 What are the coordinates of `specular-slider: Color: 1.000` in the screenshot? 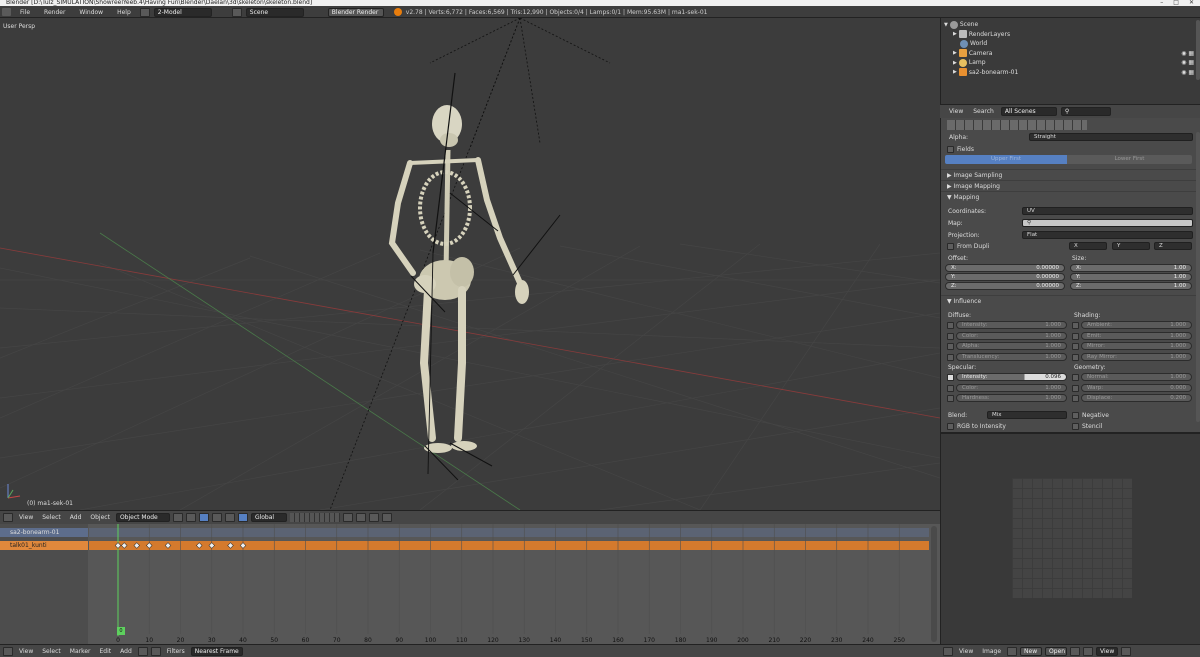 It's located at (1011, 387).